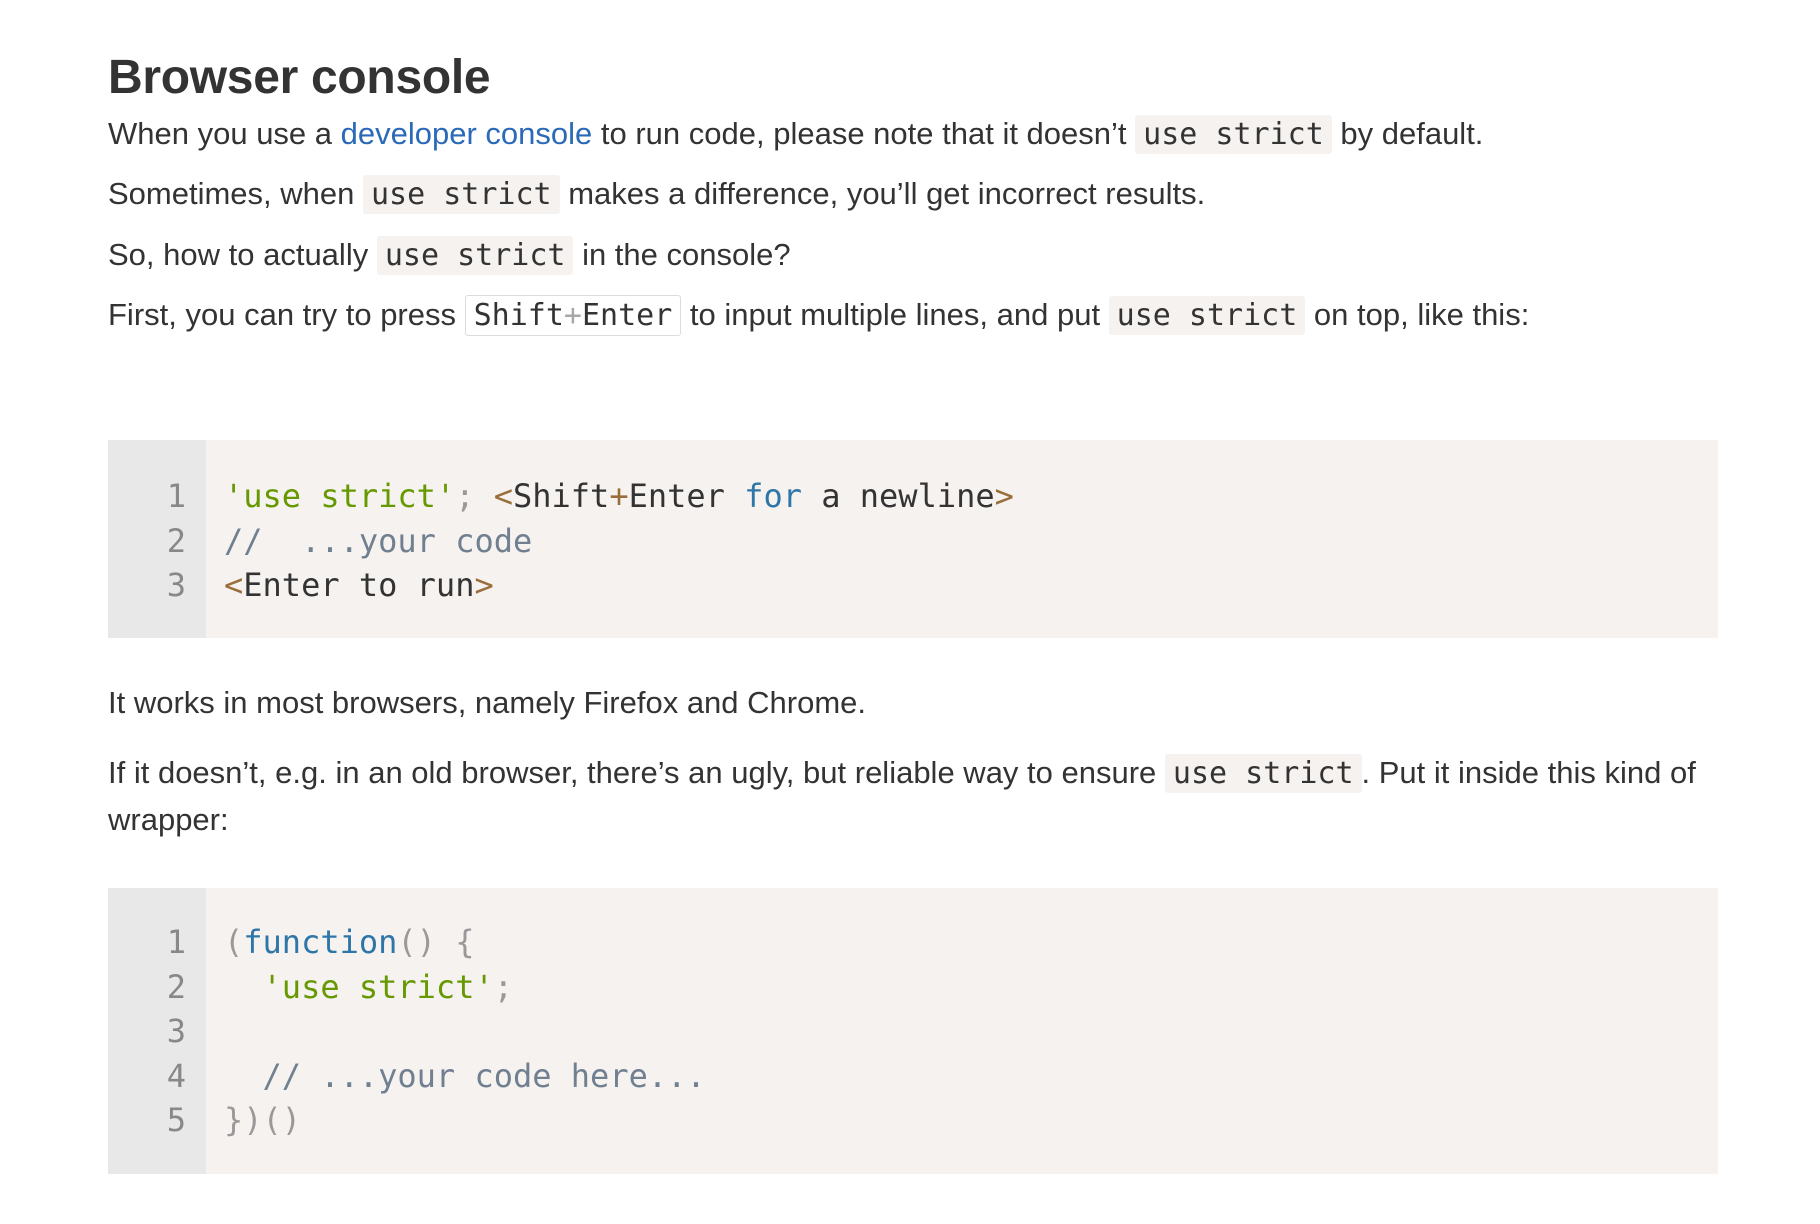 The width and height of the screenshot is (1820, 1224). I want to click on punct-token: () {, so click(436, 942).